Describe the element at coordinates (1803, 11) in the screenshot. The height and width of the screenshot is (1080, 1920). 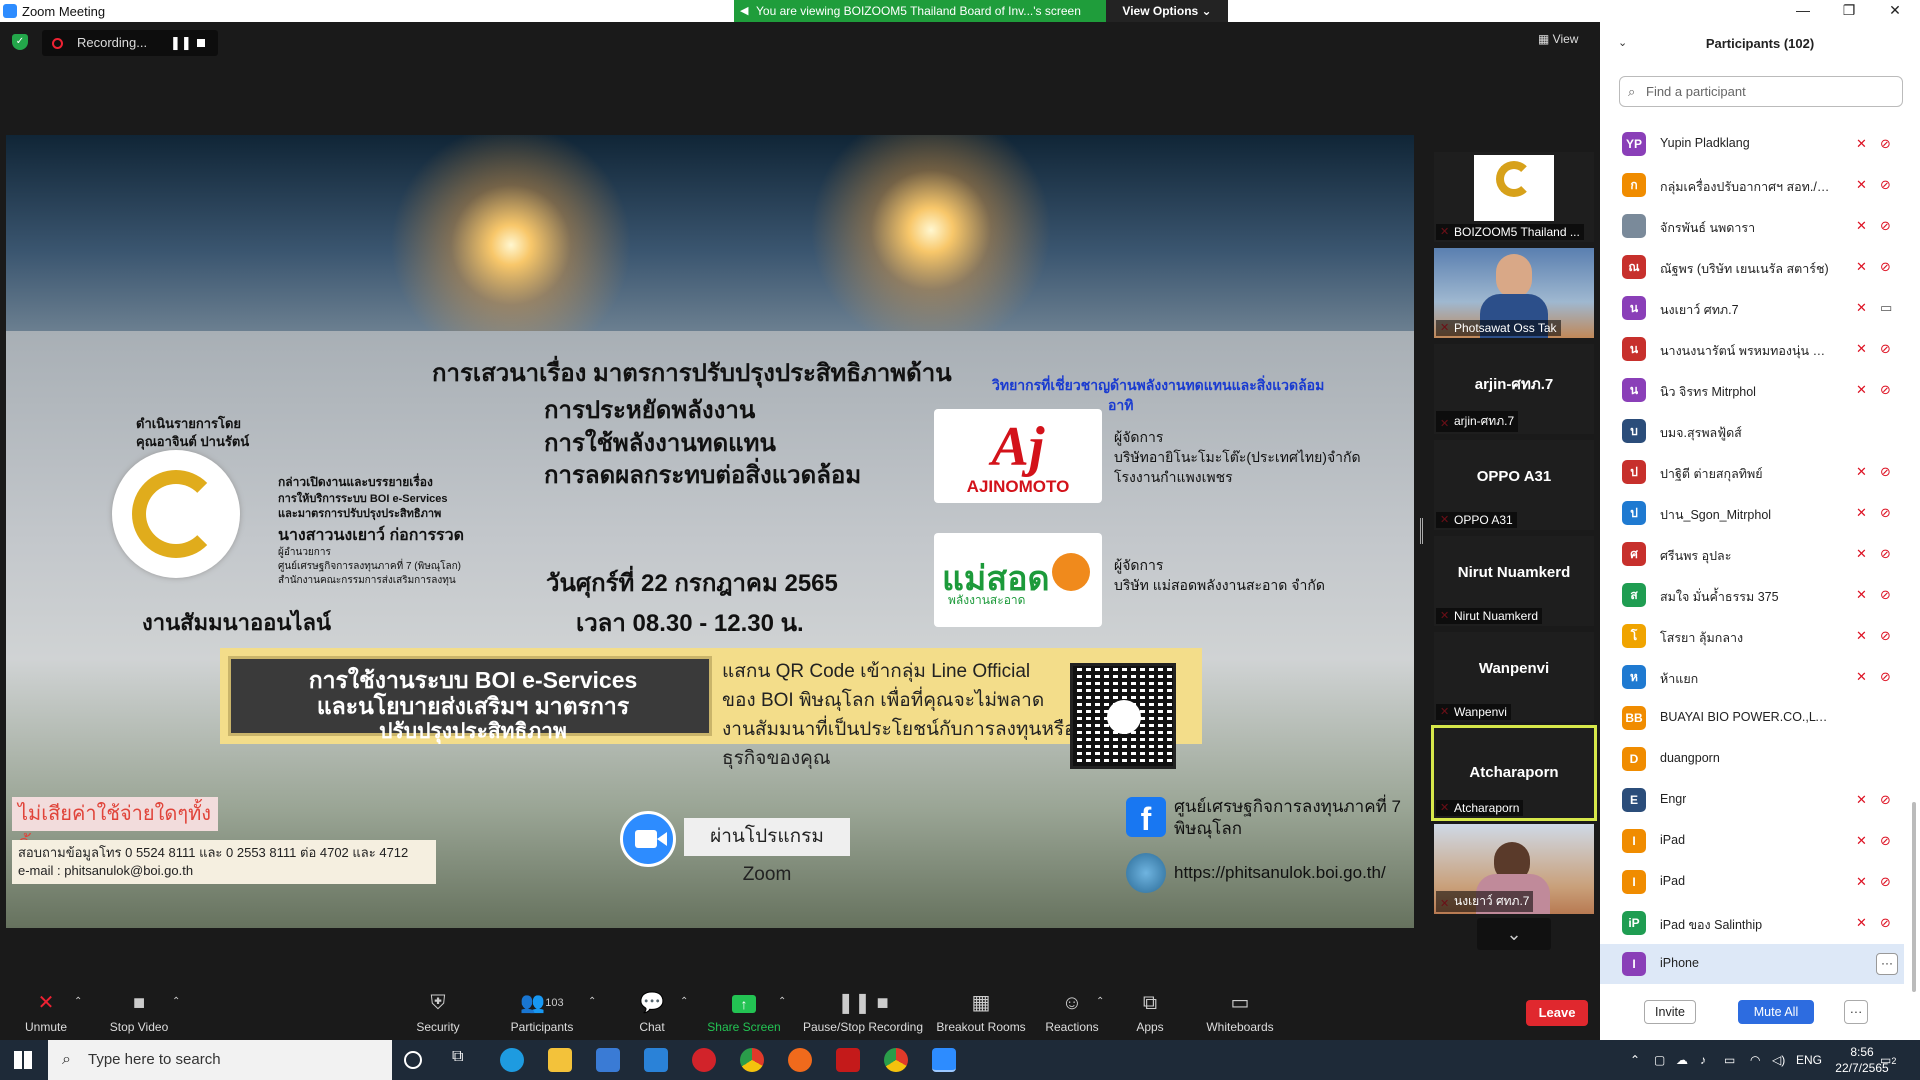
I see `minimize-icon: —` at that location.